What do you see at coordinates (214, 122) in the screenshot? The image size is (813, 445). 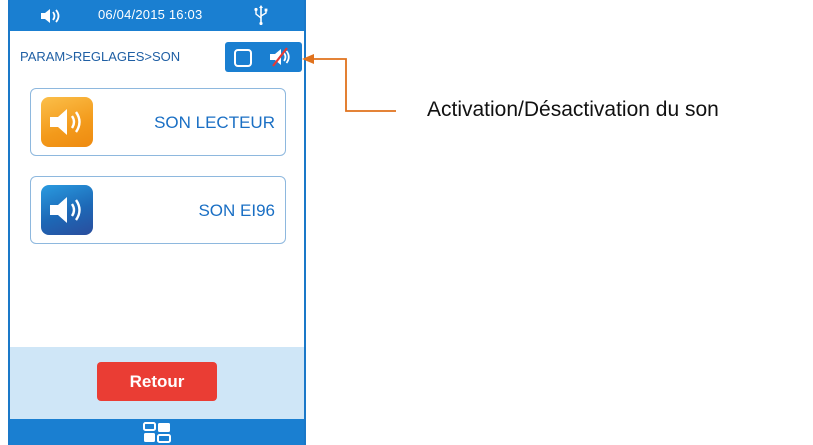 I see `menu-item-label: SON LECTEUR` at bounding box center [214, 122].